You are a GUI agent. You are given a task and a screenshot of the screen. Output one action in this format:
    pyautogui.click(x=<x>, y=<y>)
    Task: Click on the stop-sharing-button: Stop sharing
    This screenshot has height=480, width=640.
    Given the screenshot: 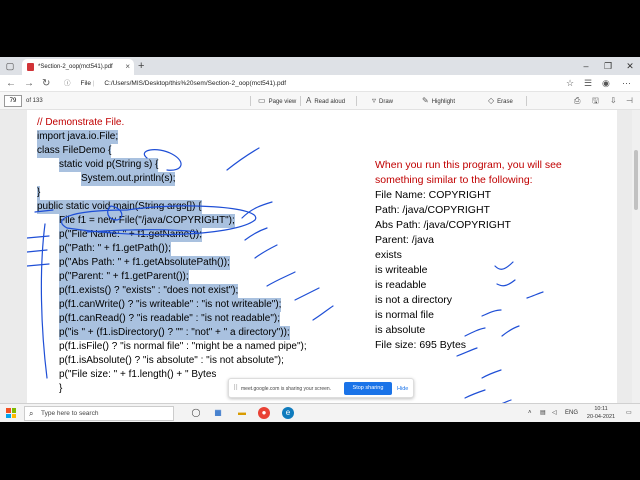 What is the action you would take?
    pyautogui.click(x=368, y=388)
    